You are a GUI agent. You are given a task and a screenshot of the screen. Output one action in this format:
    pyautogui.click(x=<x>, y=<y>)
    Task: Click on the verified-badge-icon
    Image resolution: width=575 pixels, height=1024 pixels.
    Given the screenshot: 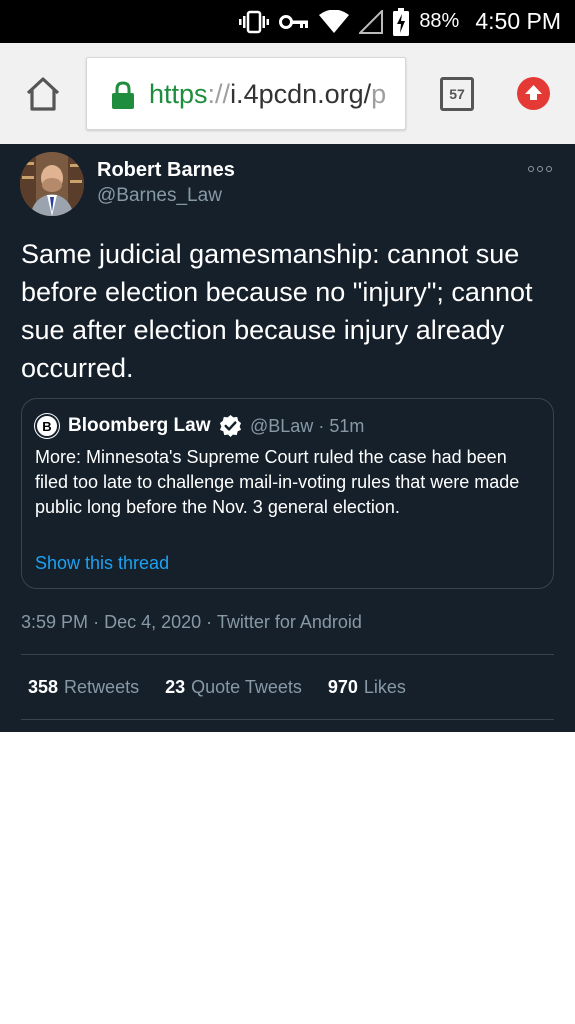 What is the action you would take?
    pyautogui.click(x=230, y=425)
    